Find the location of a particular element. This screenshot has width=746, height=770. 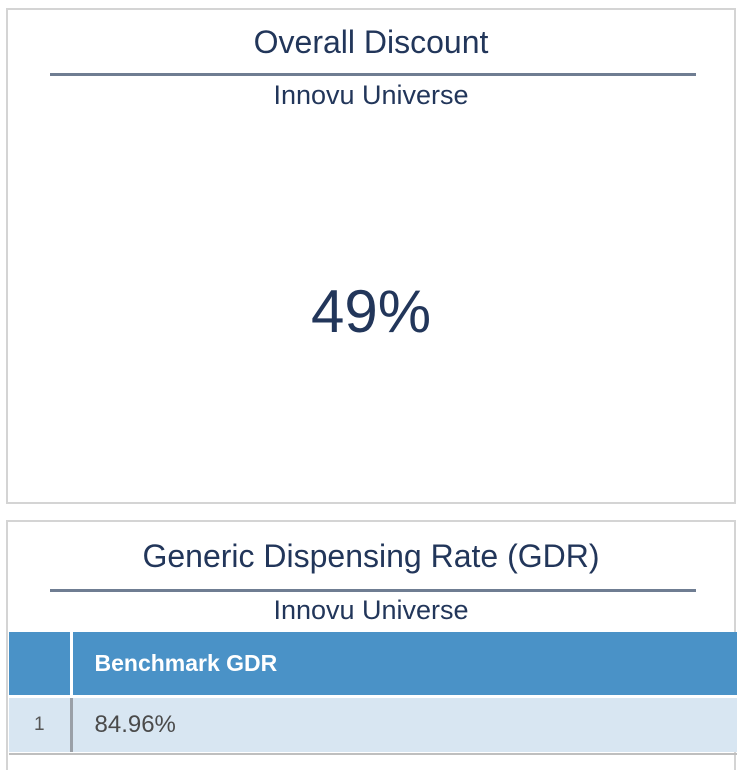

overall-discount-title: Overall Discount is located at coordinates (371, 42).